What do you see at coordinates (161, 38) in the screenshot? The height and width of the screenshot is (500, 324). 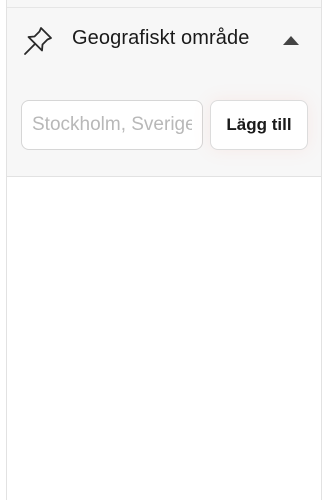 I see `section-title: Geografiskt område` at bounding box center [161, 38].